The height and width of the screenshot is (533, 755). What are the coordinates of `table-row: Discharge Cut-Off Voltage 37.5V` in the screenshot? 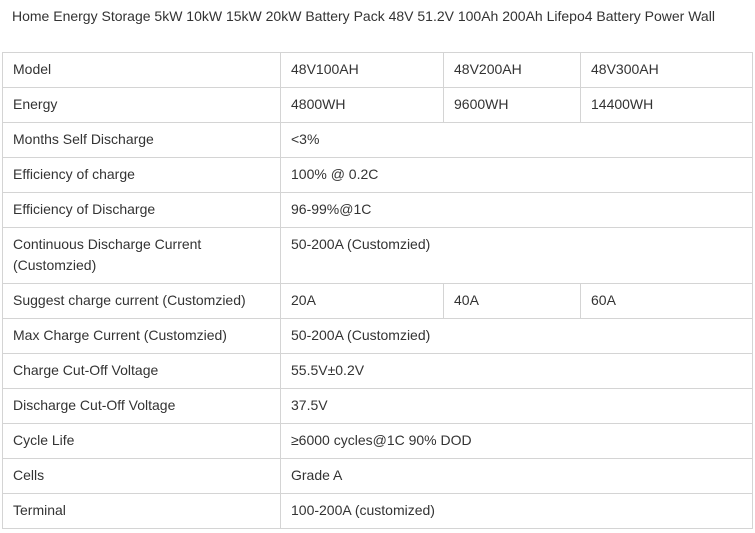 It's located at (377, 406).